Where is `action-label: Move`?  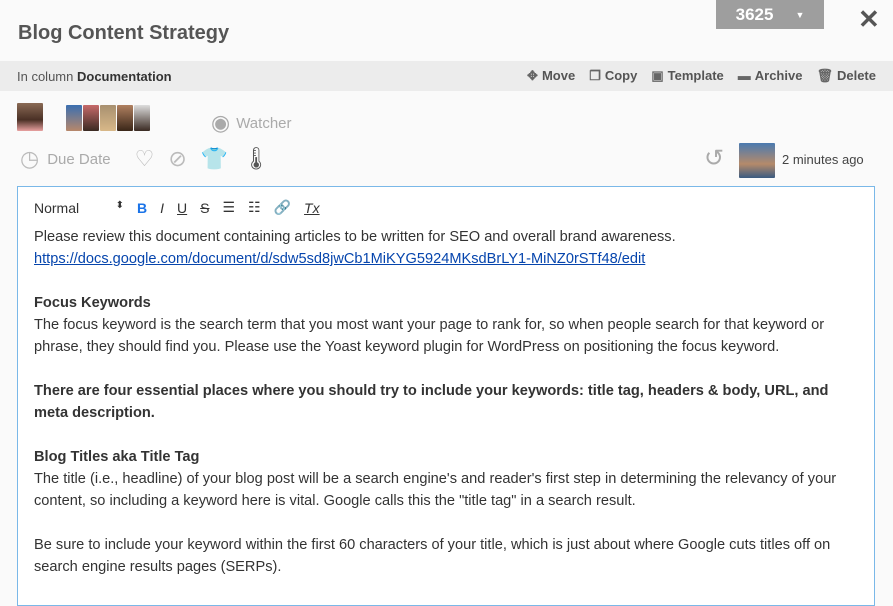
action-label: Move is located at coordinates (558, 75).